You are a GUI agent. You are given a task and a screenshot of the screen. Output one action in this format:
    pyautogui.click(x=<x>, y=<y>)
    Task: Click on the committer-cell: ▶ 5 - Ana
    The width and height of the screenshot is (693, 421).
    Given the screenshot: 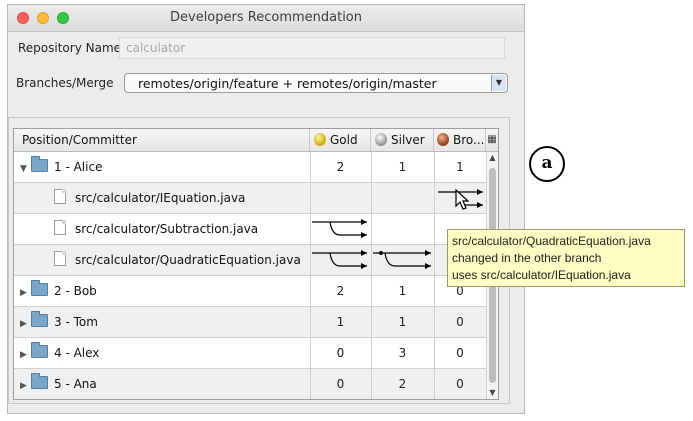 What is the action you would take?
    pyautogui.click(x=58, y=384)
    